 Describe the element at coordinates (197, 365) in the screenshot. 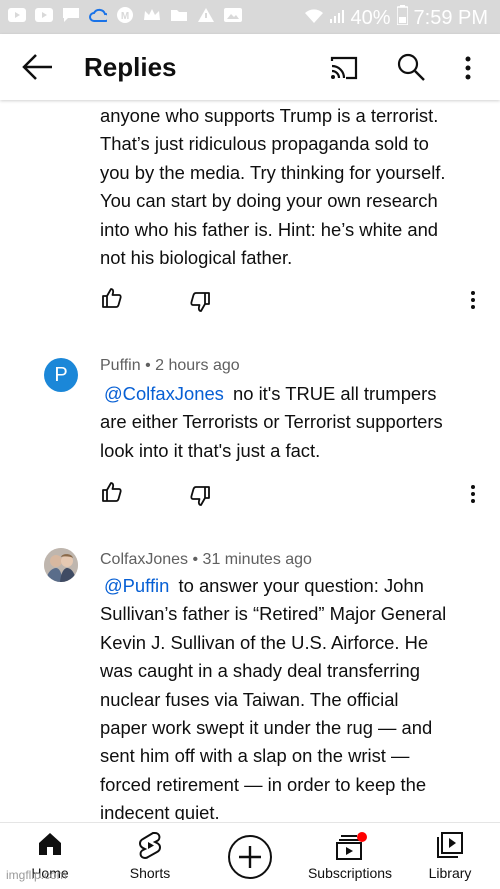

I see `comment-time: 2 hours ago` at that location.